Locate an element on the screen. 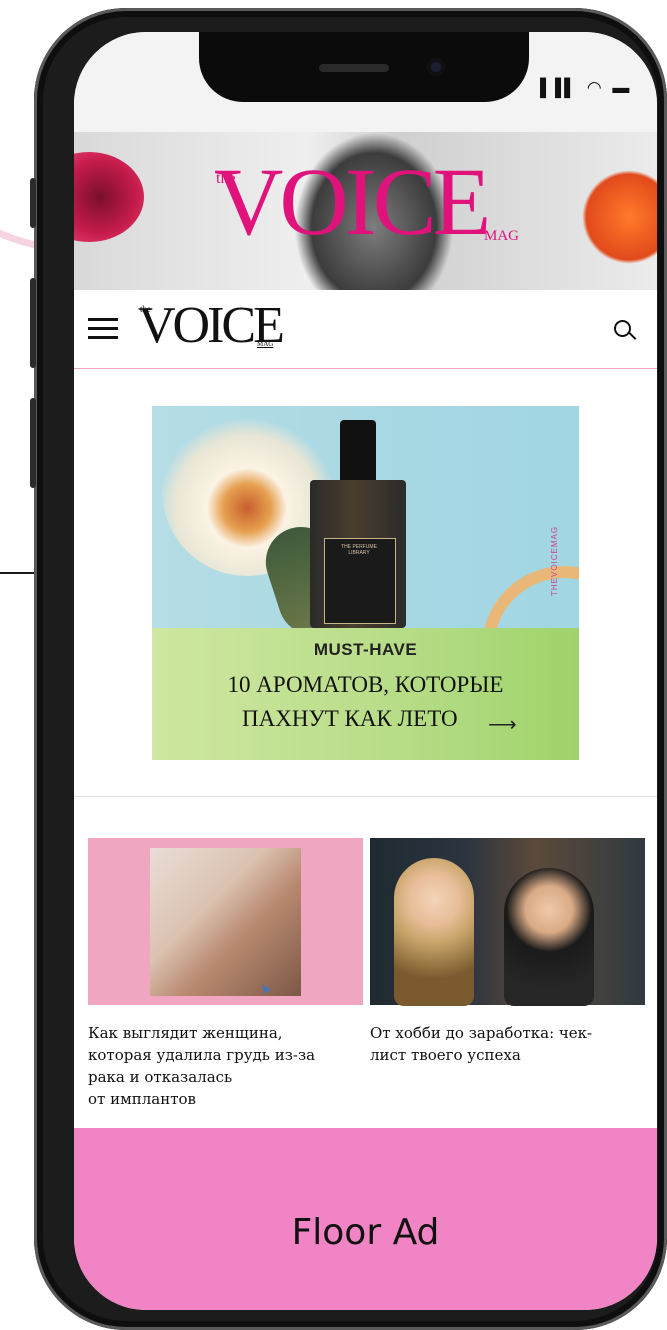 The height and width of the screenshot is (1330, 667). article-title-line: лист твоего успеха is located at coordinates (445, 1055).